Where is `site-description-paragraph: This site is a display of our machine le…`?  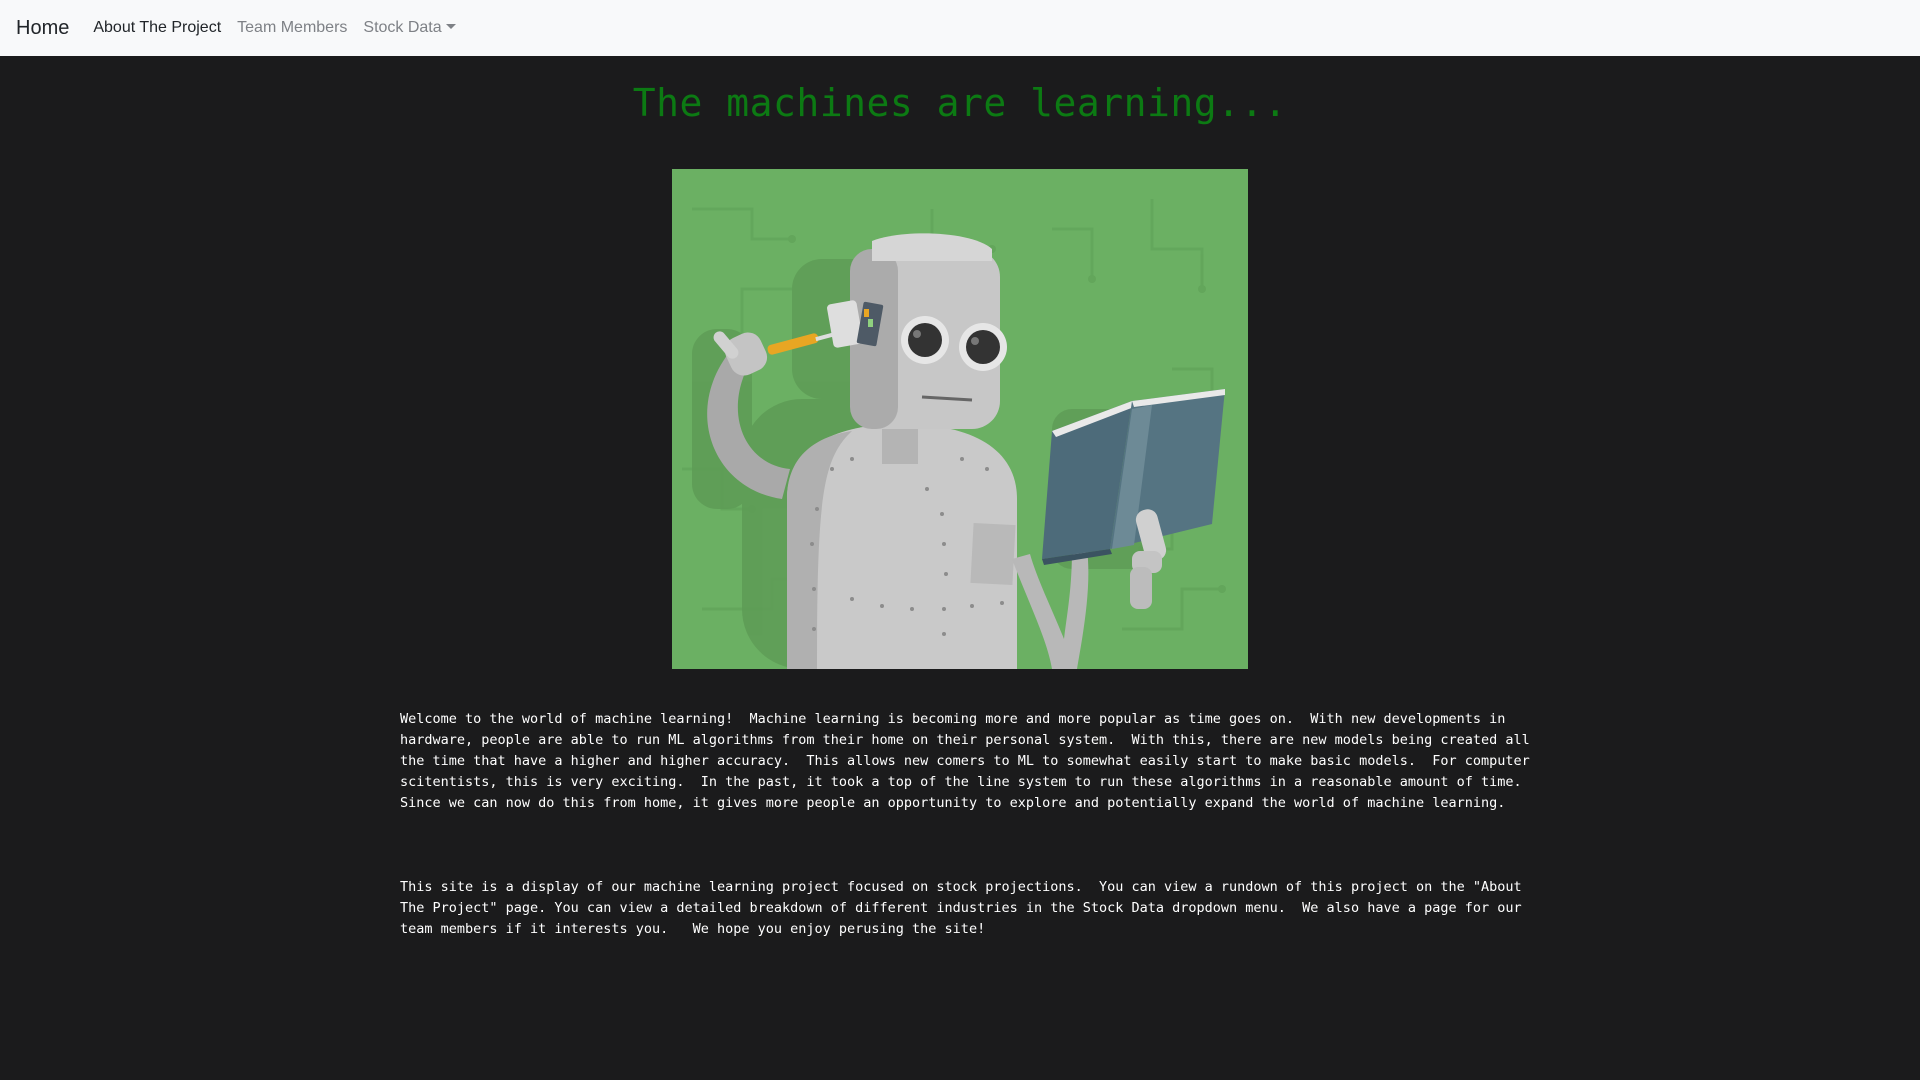
site-description-paragraph: This site is a display of our machine le… is located at coordinates (965, 908).